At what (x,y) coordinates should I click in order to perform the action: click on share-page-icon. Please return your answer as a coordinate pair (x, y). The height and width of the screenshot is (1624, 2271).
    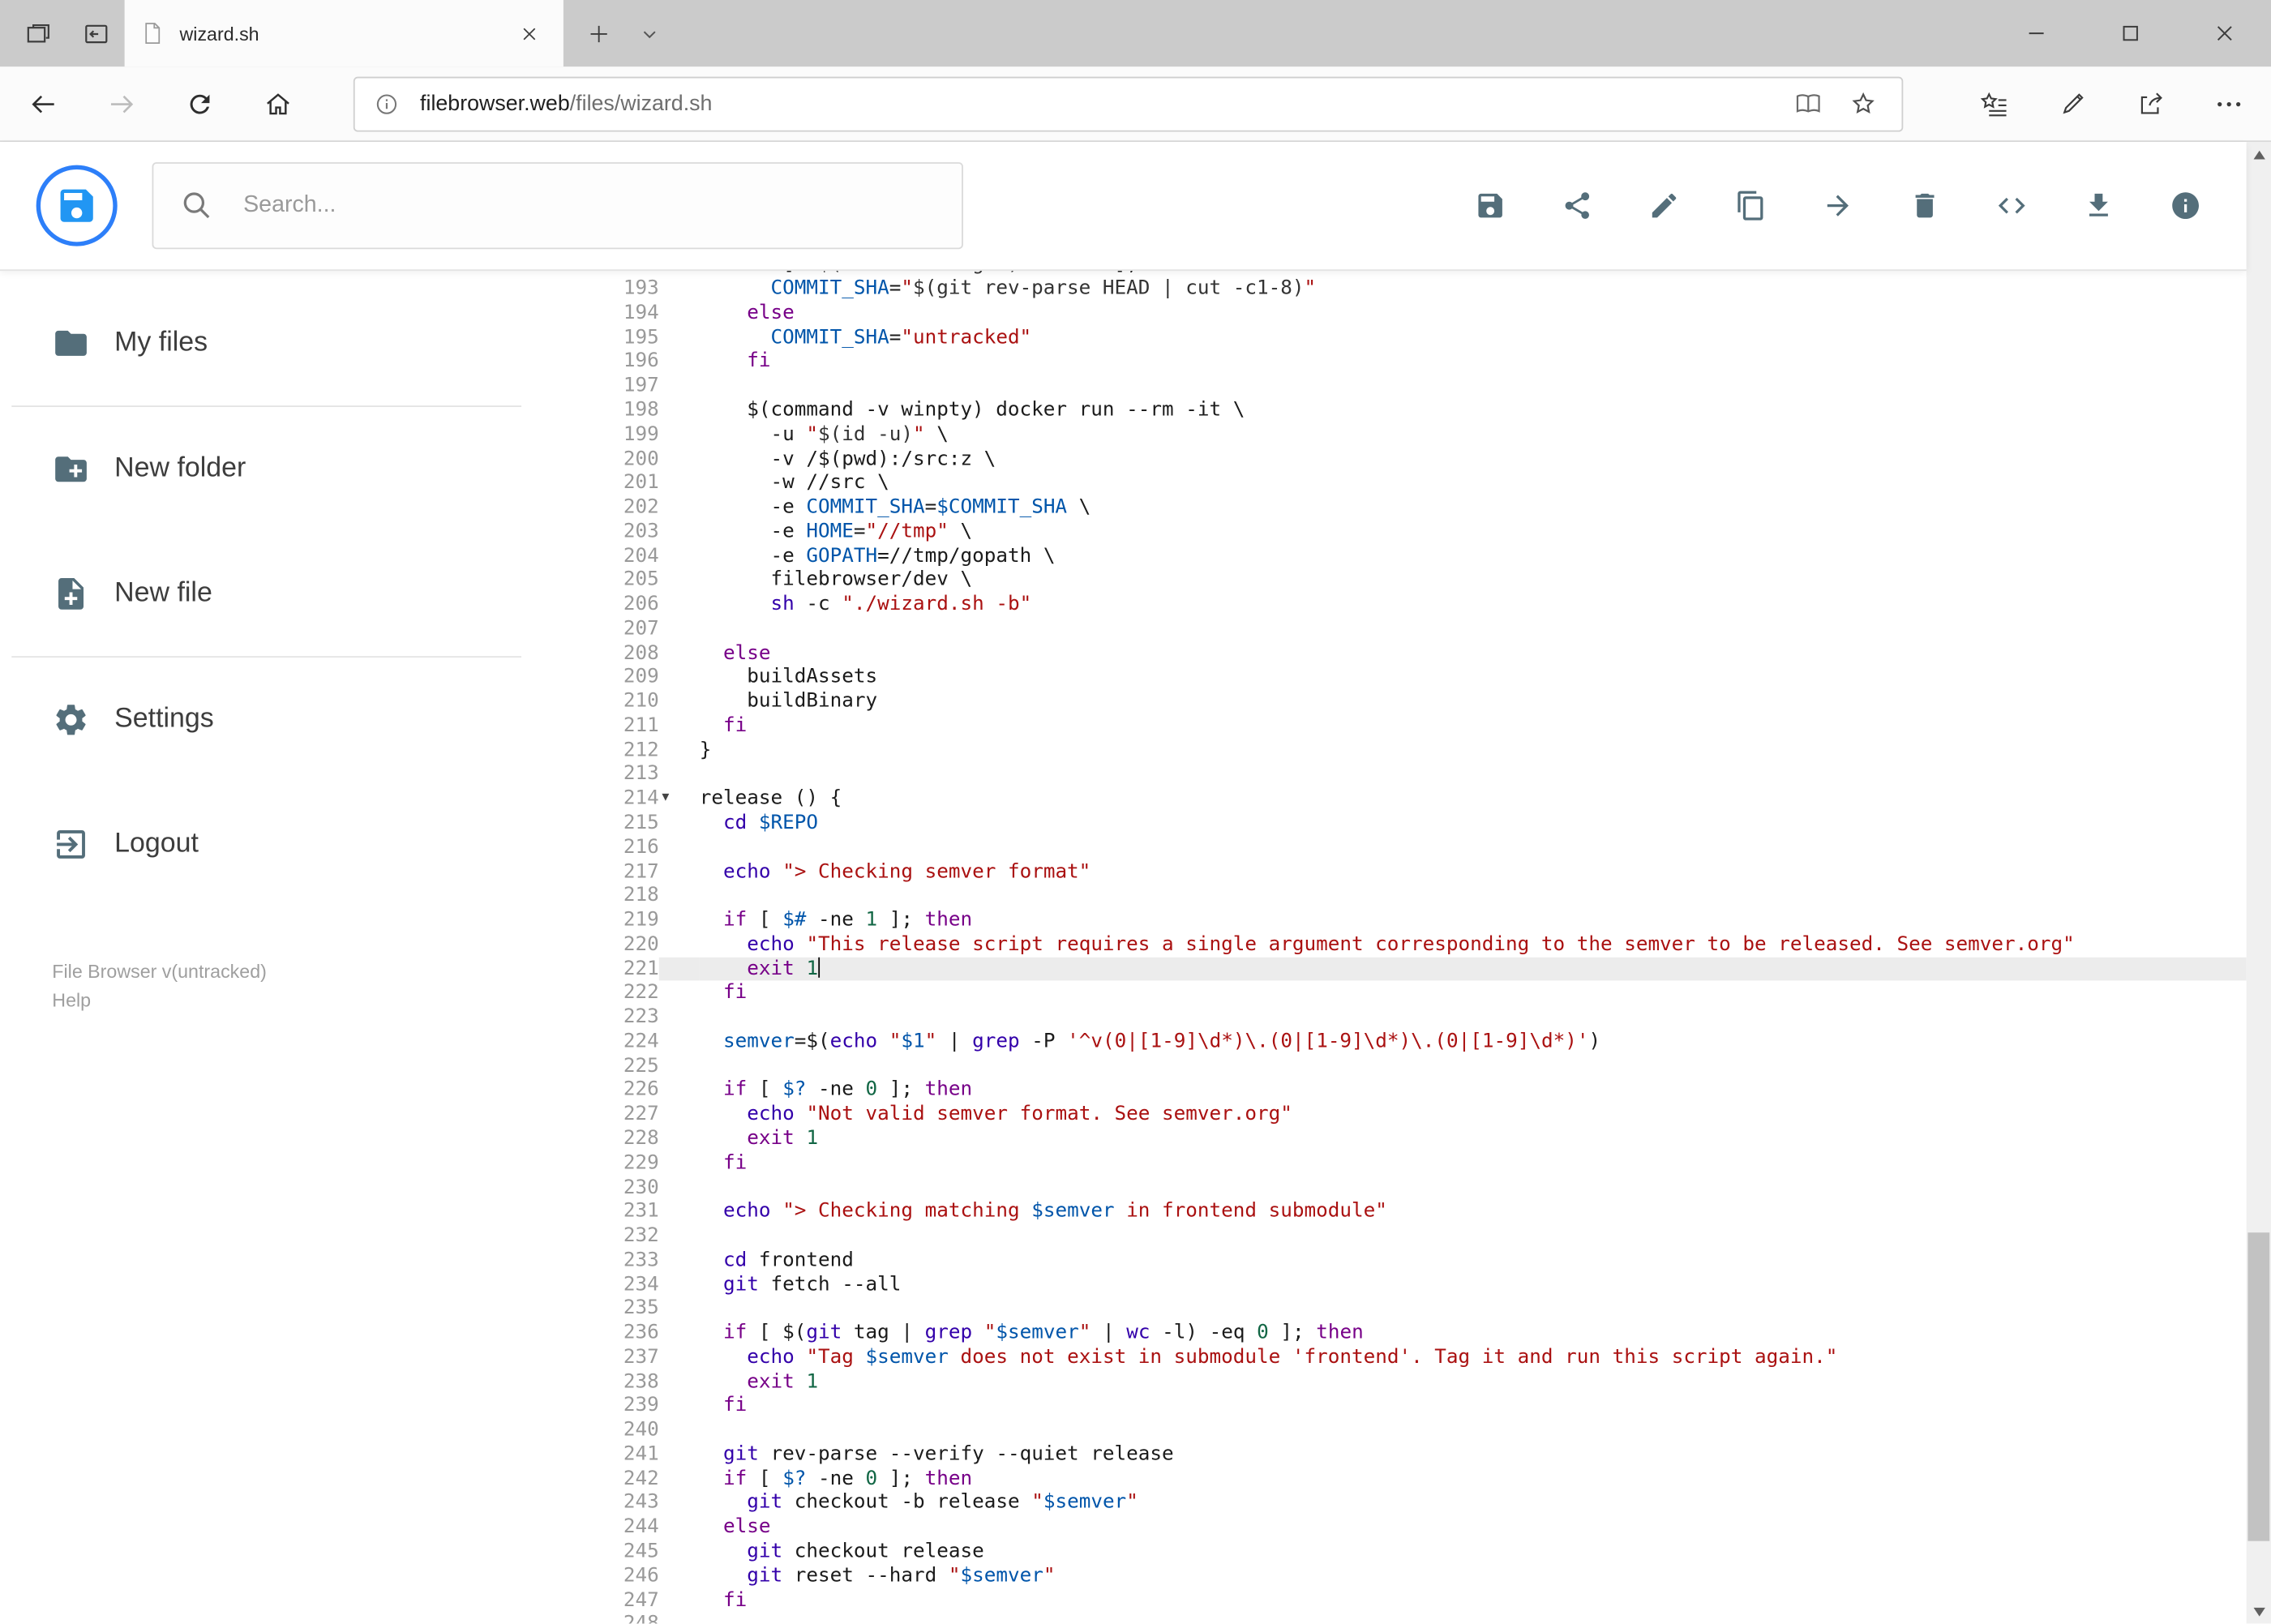
    Looking at the image, I should click on (2151, 104).